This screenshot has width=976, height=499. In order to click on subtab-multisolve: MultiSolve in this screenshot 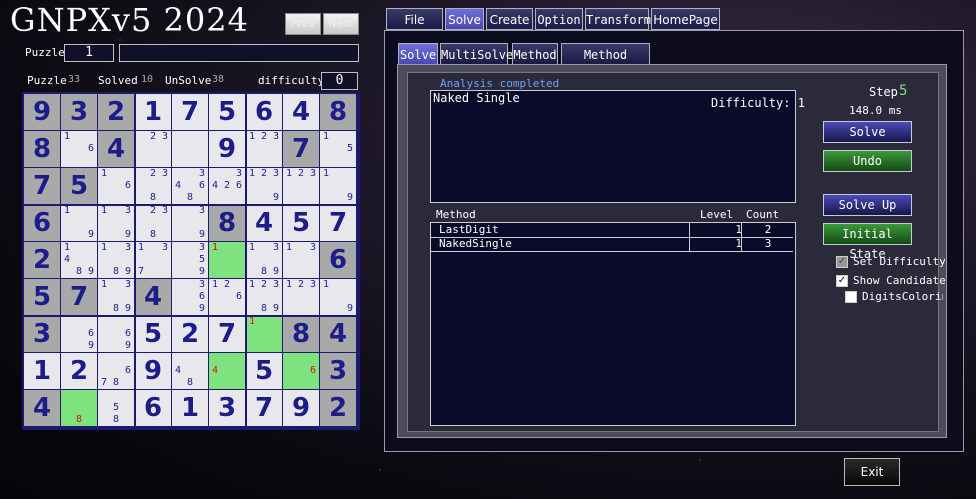, I will do `click(476, 54)`.